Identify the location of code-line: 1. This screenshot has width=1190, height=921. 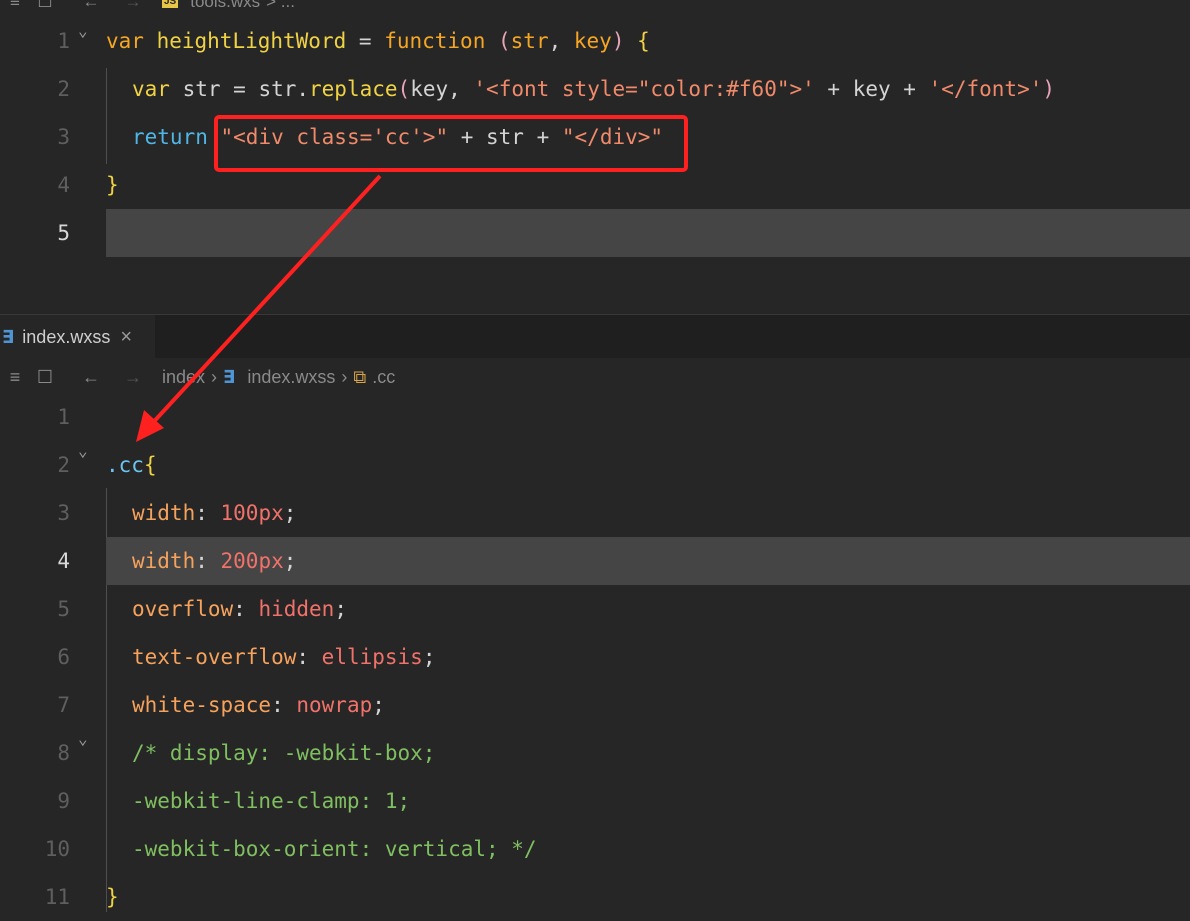
(595, 417).